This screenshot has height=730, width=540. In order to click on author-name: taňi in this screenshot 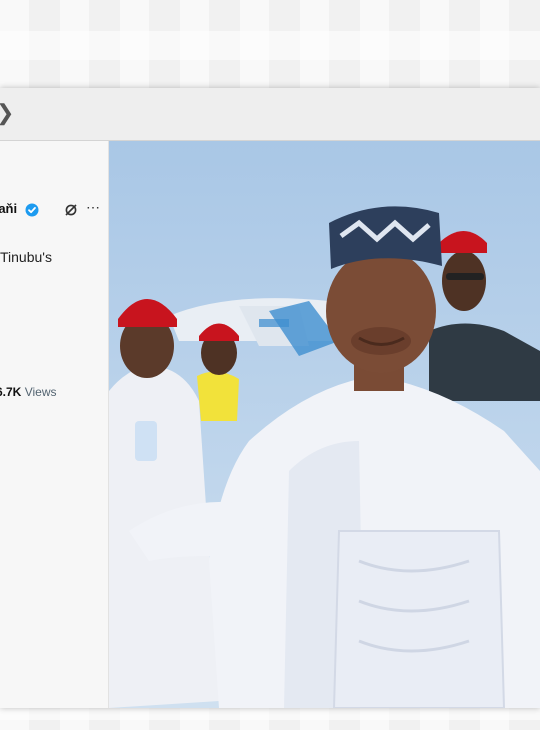, I will do `click(8, 208)`.